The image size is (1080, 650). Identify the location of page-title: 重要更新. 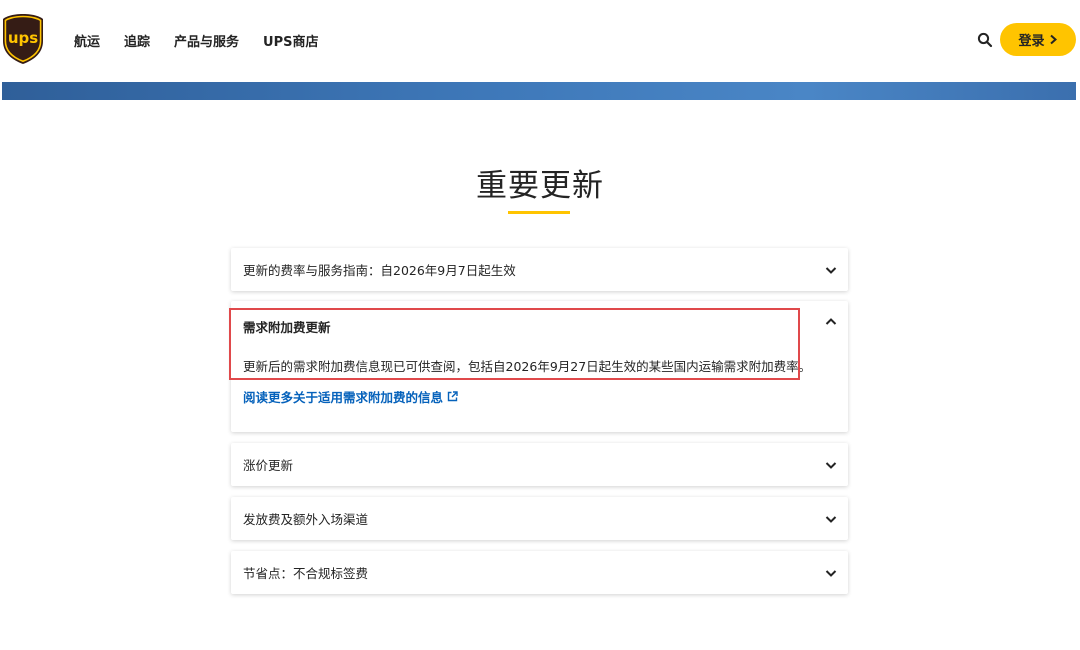
(540, 186).